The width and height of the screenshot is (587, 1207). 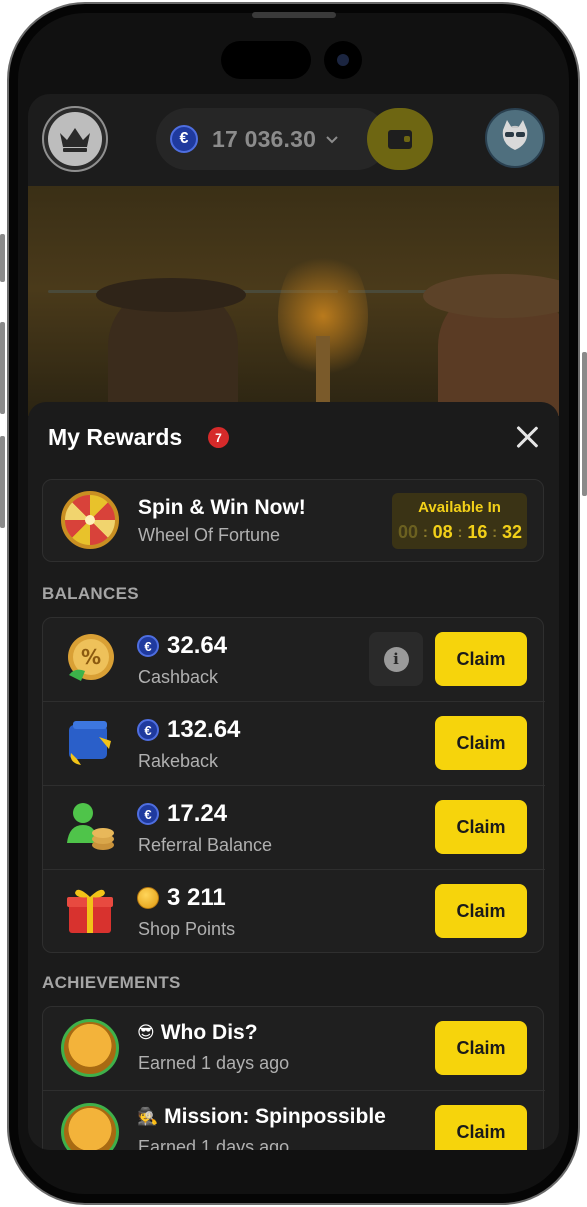 What do you see at coordinates (266, 60) in the screenshot?
I see `dynamic-island` at bounding box center [266, 60].